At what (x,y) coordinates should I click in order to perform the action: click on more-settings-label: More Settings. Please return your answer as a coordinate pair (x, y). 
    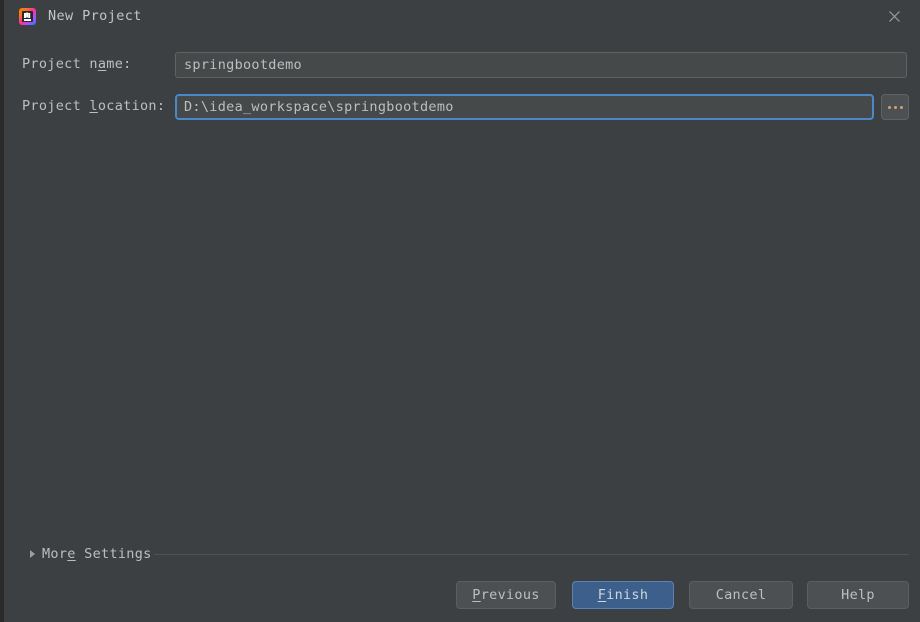
    Looking at the image, I should click on (97, 554).